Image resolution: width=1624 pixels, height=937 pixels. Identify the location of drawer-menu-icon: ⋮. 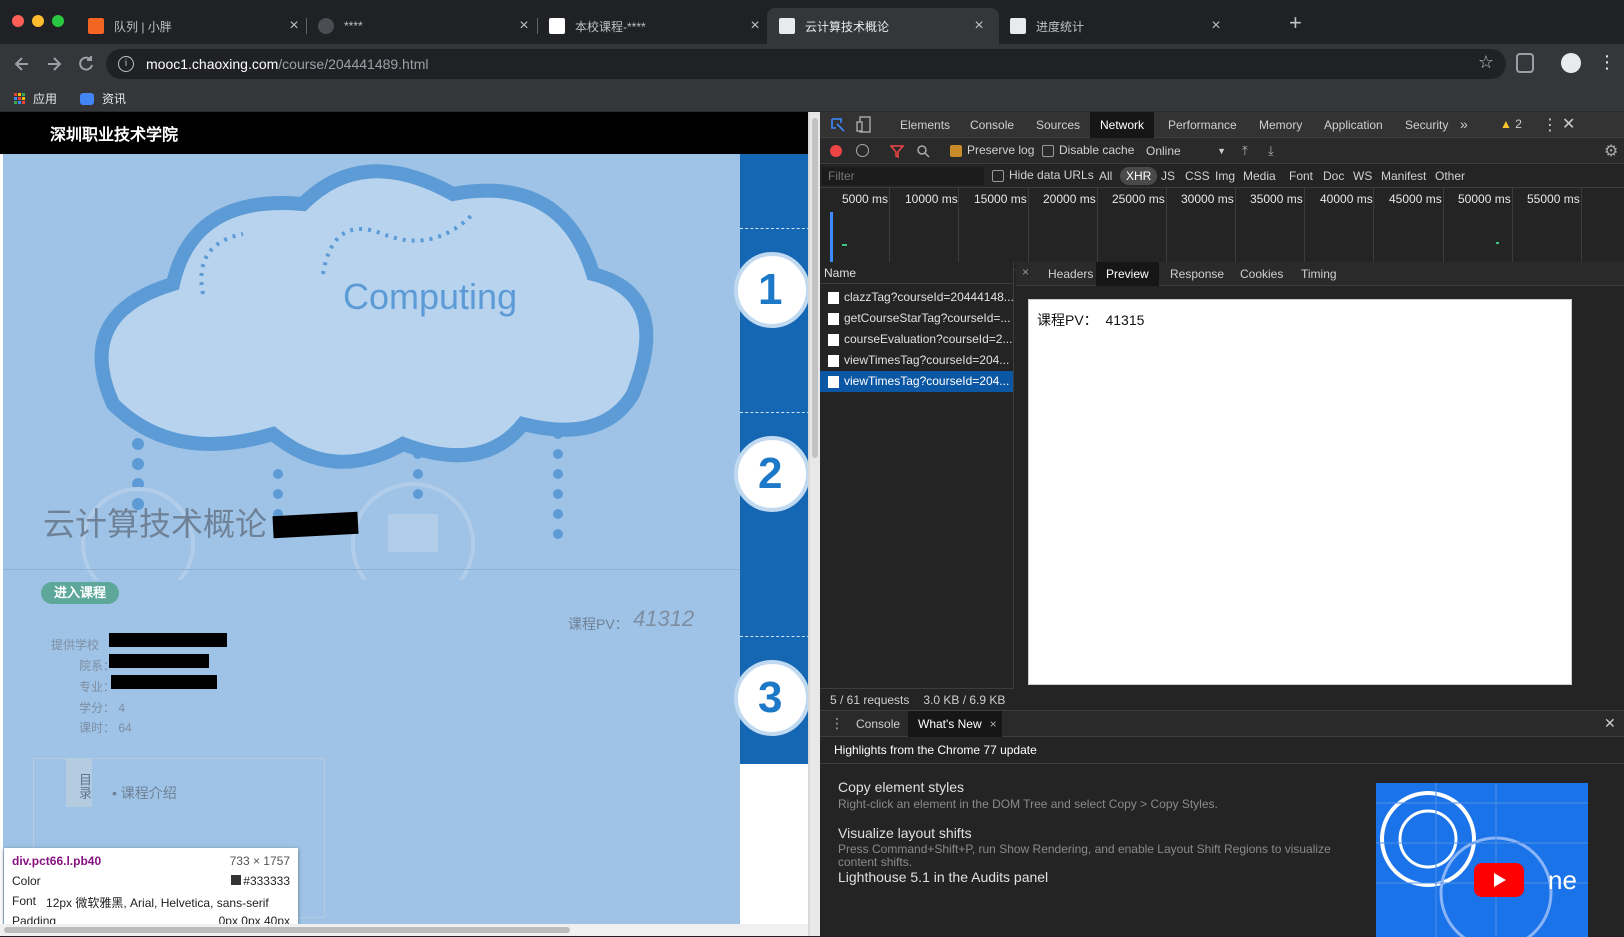
(837, 723).